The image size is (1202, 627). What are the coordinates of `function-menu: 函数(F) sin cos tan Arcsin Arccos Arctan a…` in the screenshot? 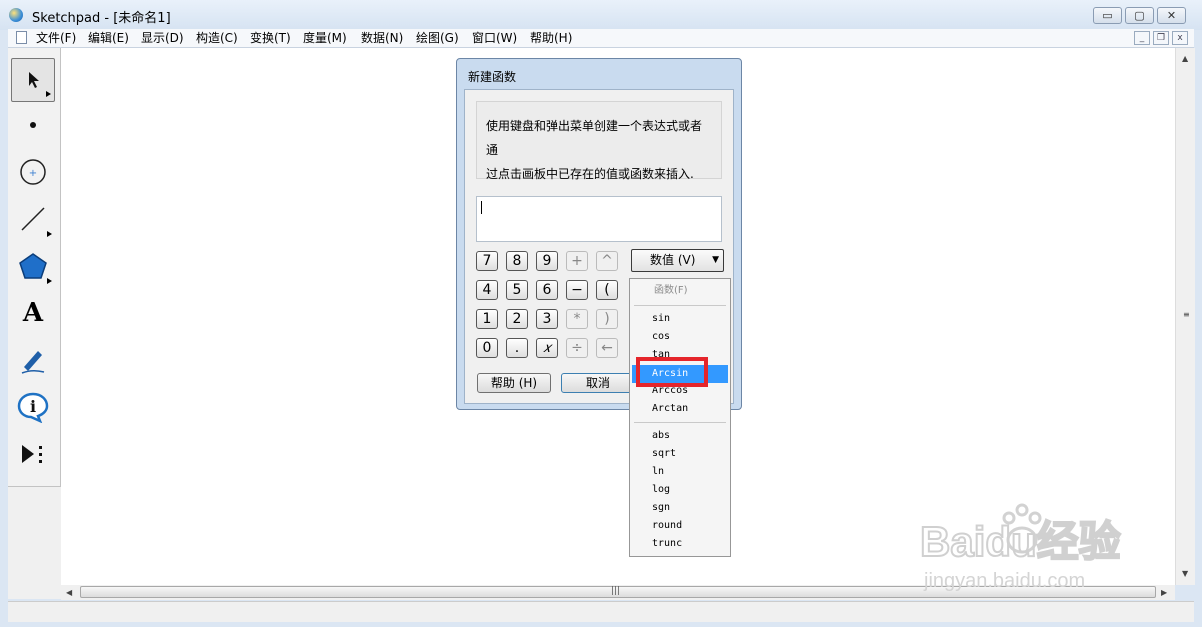 It's located at (680, 417).